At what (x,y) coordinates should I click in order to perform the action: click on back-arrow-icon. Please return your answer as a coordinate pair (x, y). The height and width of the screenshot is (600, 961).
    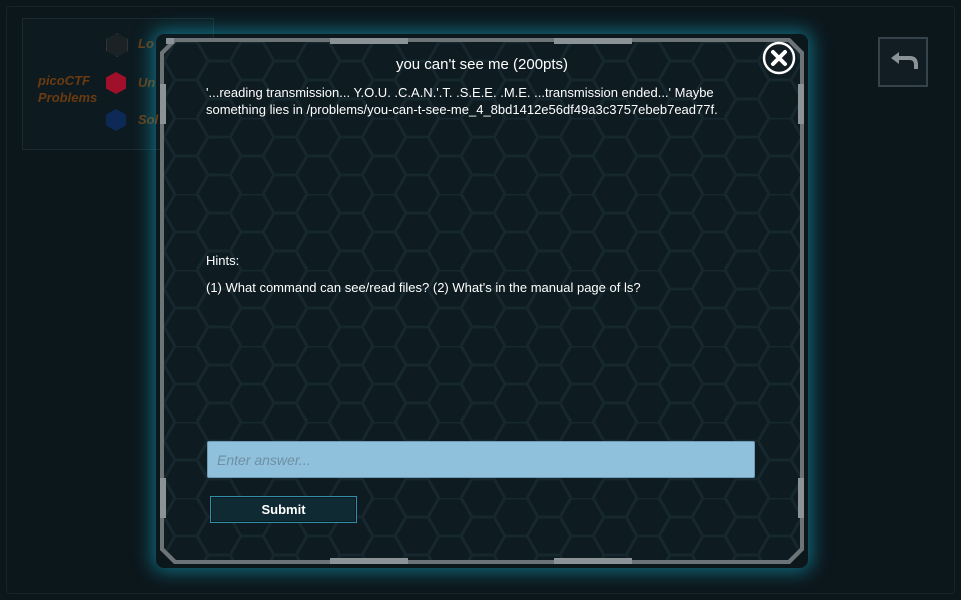
    Looking at the image, I should click on (904, 60).